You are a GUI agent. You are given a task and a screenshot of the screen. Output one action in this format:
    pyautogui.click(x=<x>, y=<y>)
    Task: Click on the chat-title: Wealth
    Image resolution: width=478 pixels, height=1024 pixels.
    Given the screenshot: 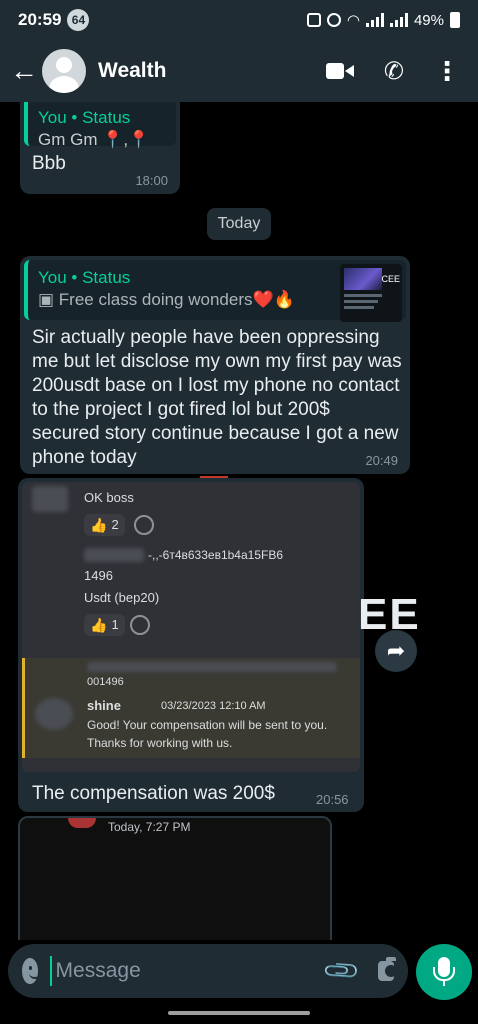 What is the action you would take?
    pyautogui.click(x=132, y=71)
    